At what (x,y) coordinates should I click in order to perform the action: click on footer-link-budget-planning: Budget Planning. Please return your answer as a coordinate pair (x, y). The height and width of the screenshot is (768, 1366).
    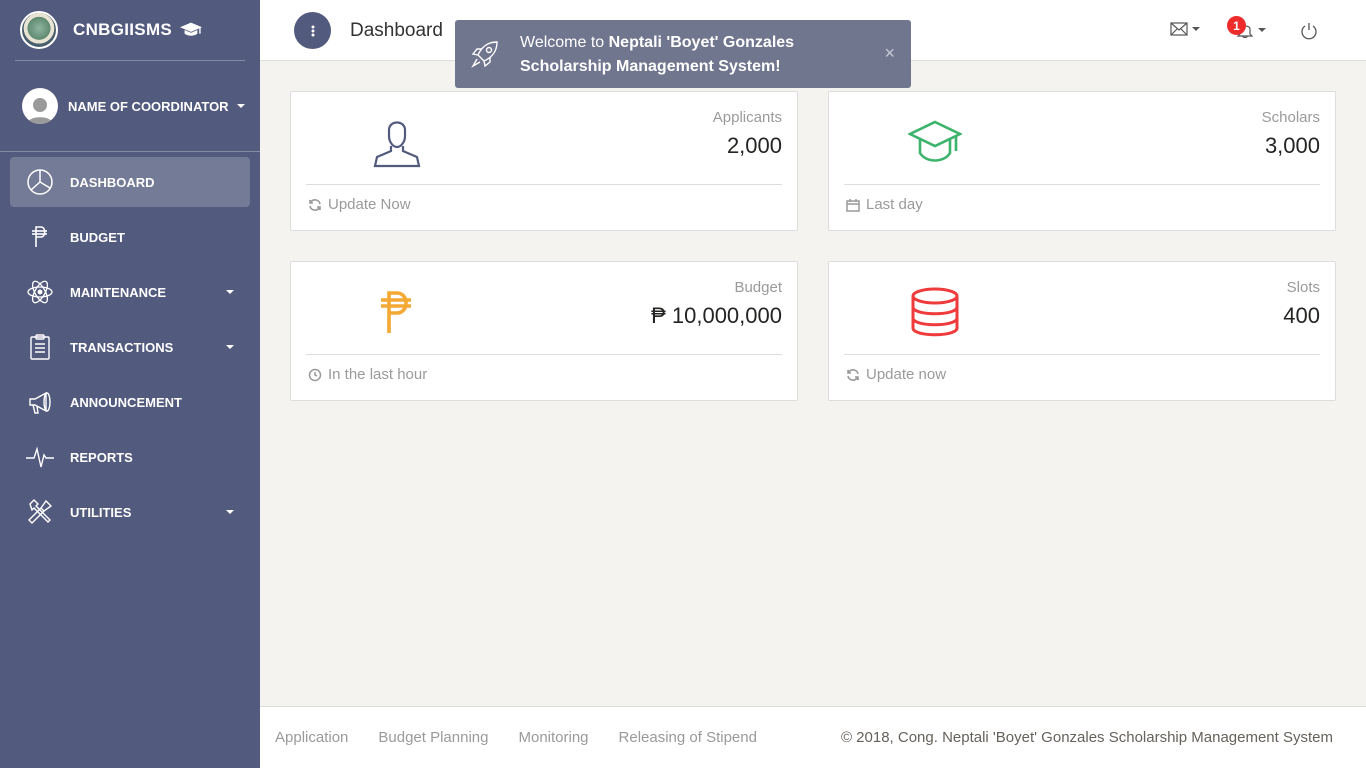
    Looking at the image, I should click on (433, 737).